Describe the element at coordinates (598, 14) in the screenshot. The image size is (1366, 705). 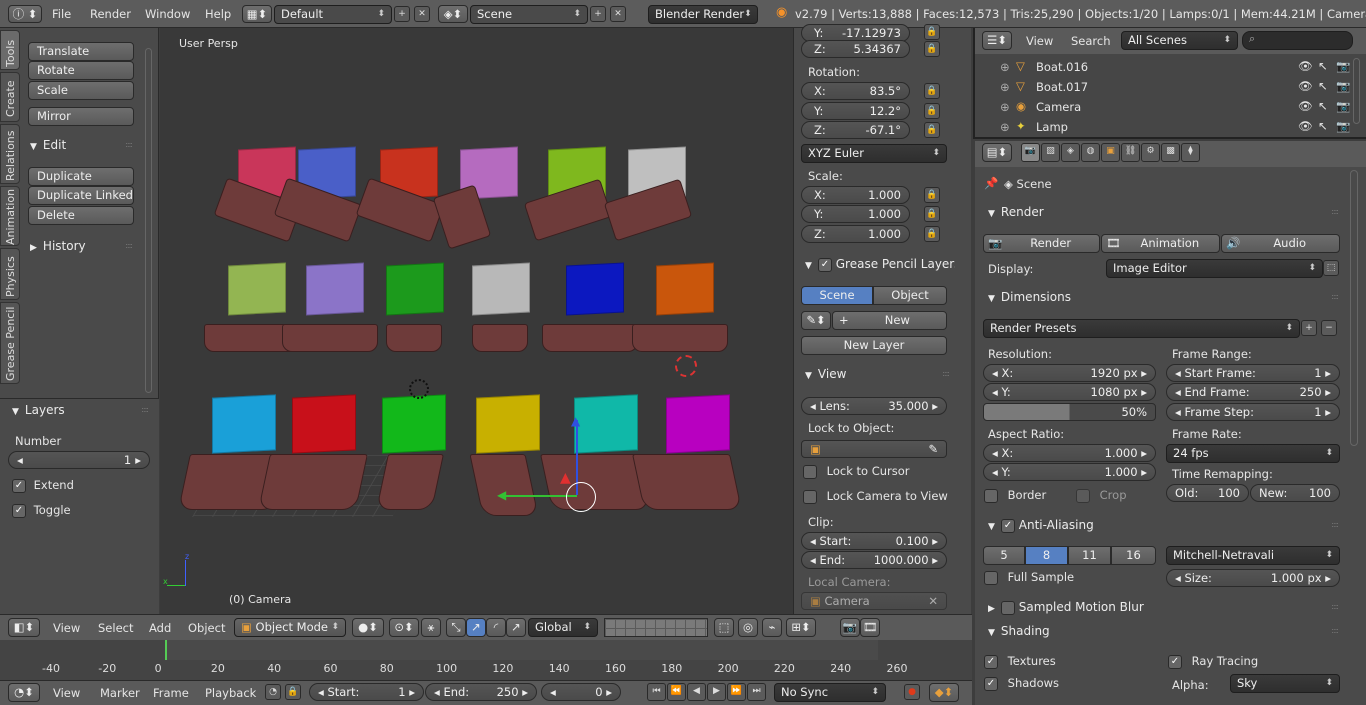
I see `add-scene-icon: +` at that location.